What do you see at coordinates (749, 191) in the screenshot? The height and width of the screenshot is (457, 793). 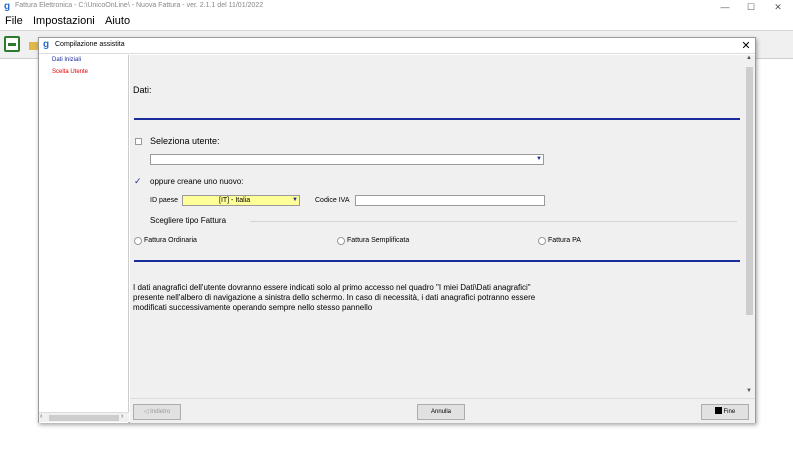 I see `content-scroll-thumb` at bounding box center [749, 191].